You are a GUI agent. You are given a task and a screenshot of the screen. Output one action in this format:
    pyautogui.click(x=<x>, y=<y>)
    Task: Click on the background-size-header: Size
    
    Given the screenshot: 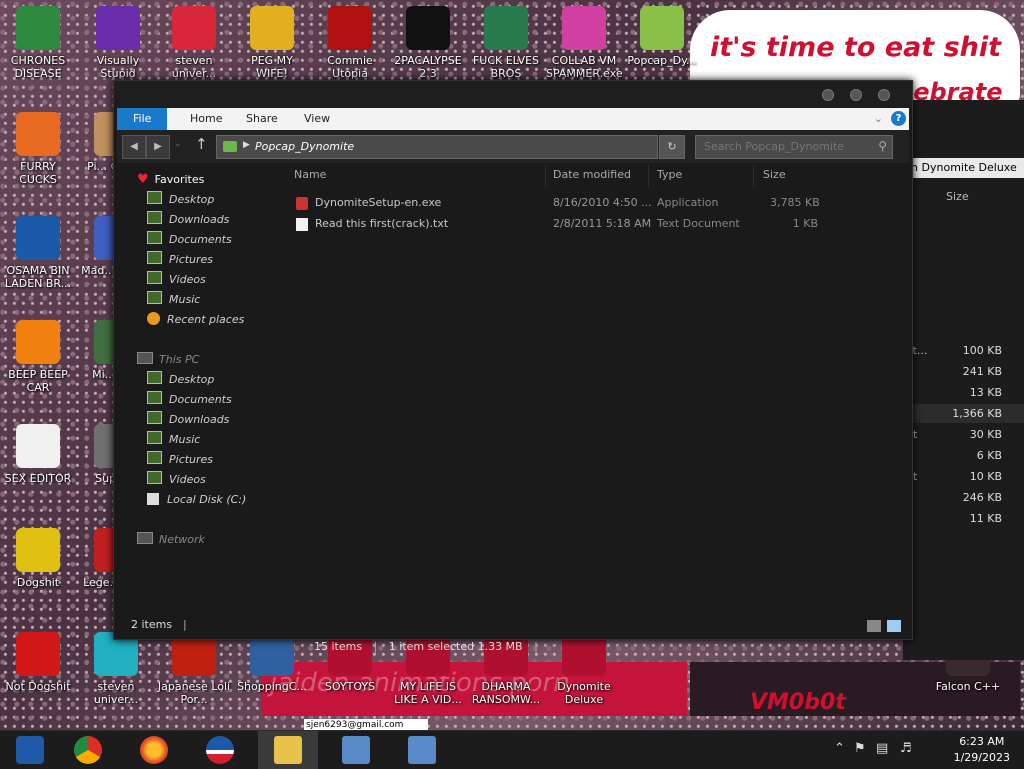 What is the action you would take?
    pyautogui.click(x=957, y=196)
    